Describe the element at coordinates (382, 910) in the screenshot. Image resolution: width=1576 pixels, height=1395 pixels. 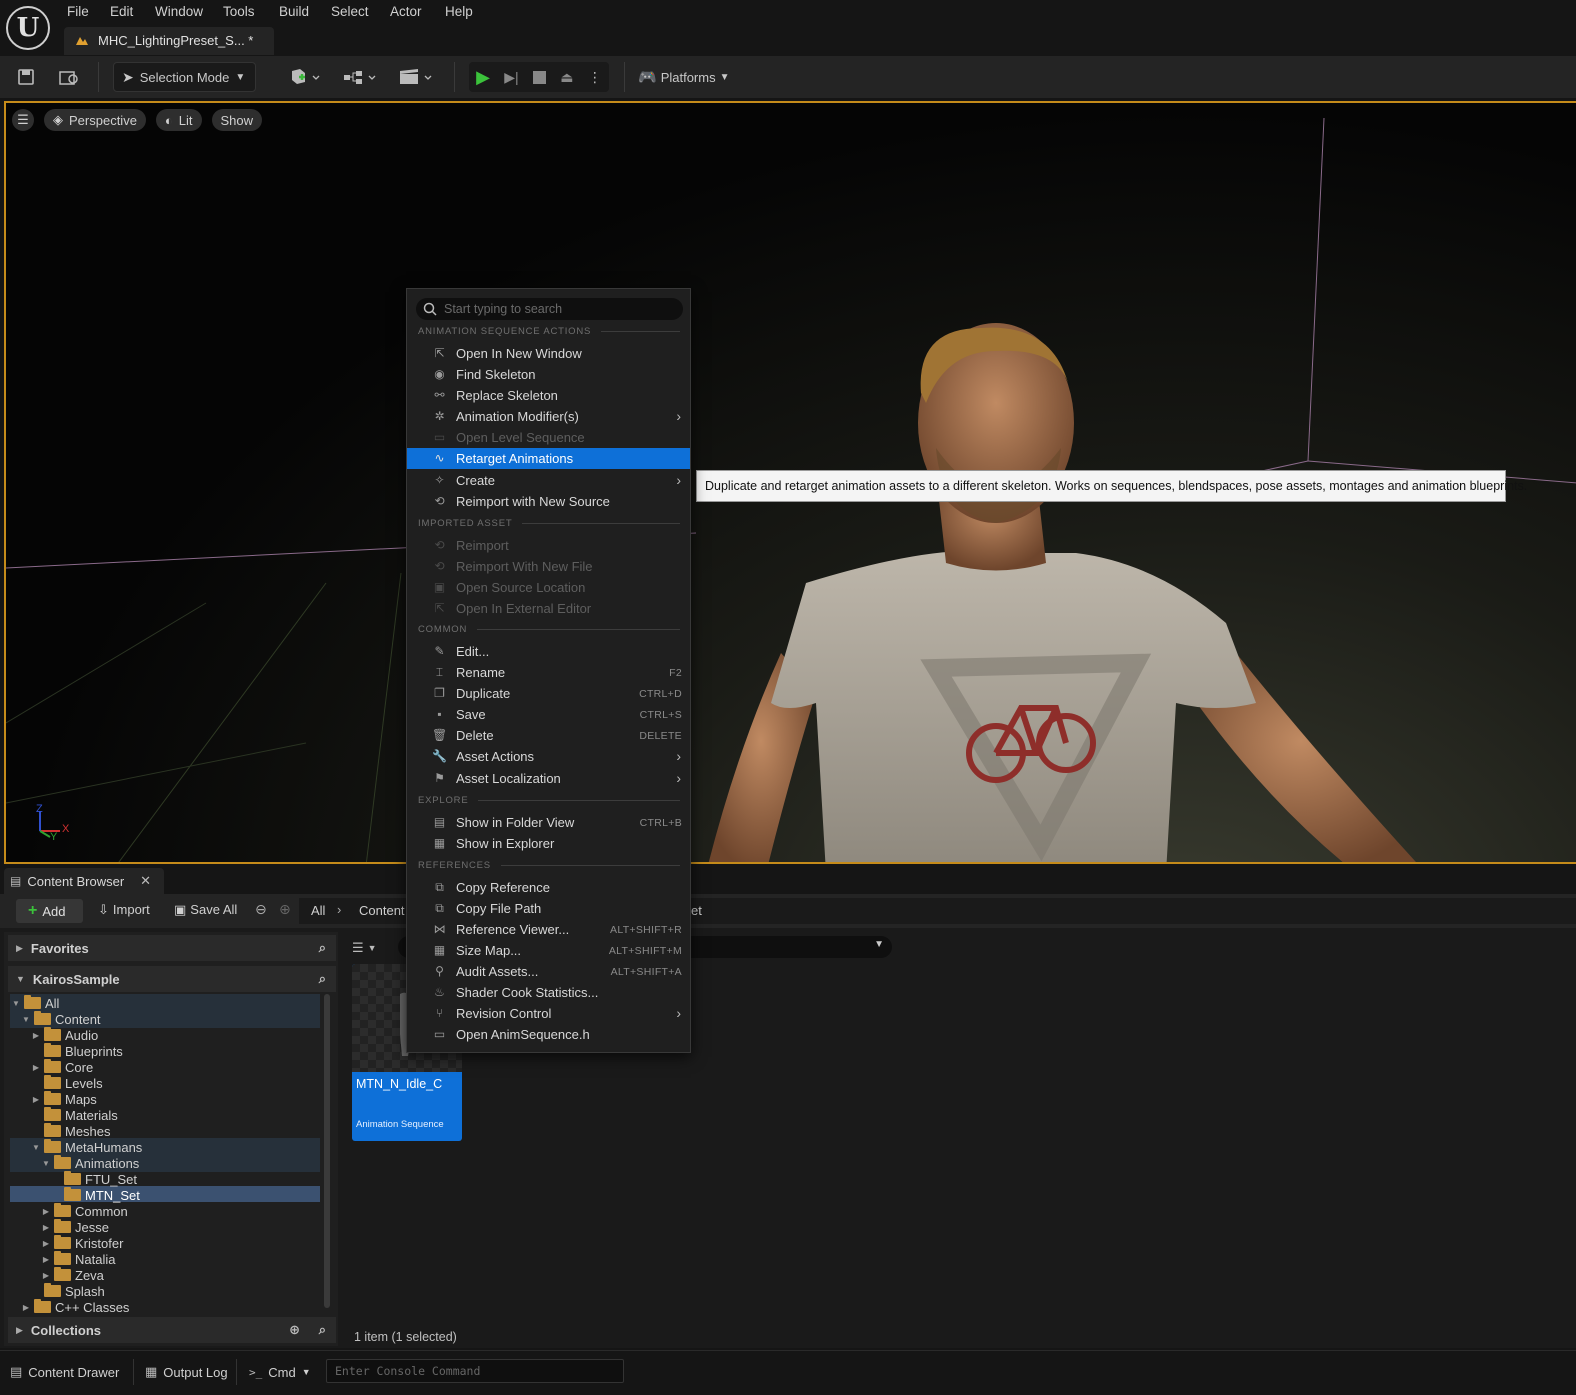
I see `breadcrumb-content: Content` at that location.